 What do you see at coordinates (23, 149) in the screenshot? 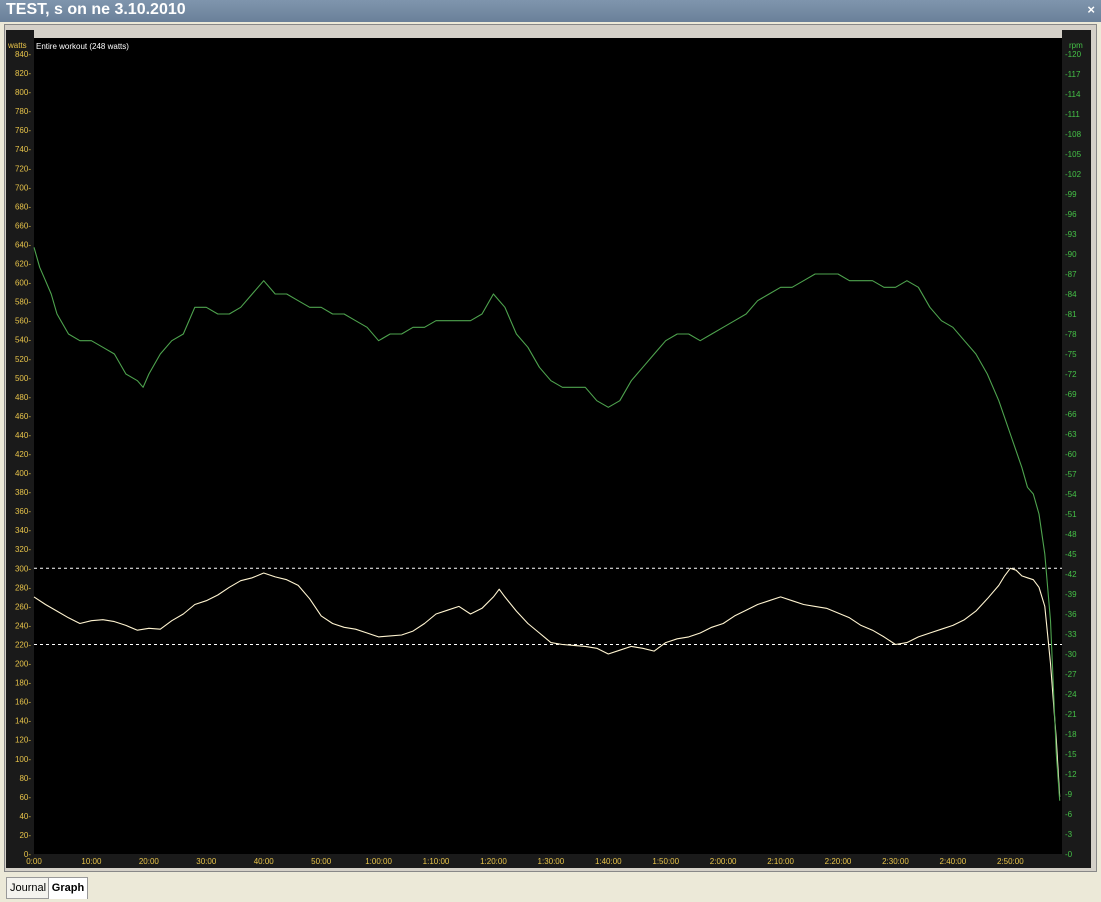
I see `left-tick-label: 740-` at bounding box center [23, 149].